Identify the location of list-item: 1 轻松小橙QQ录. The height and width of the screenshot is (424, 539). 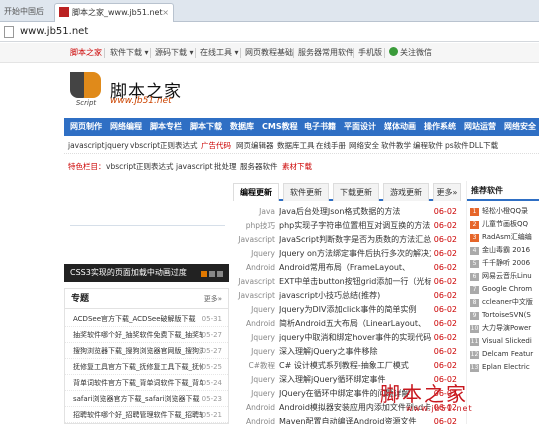
(503, 211).